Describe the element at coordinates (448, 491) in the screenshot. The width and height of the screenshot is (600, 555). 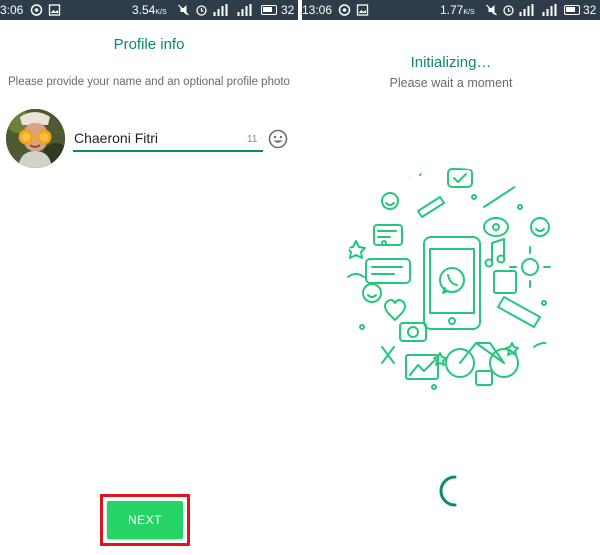
I see `loading-spinner` at that location.